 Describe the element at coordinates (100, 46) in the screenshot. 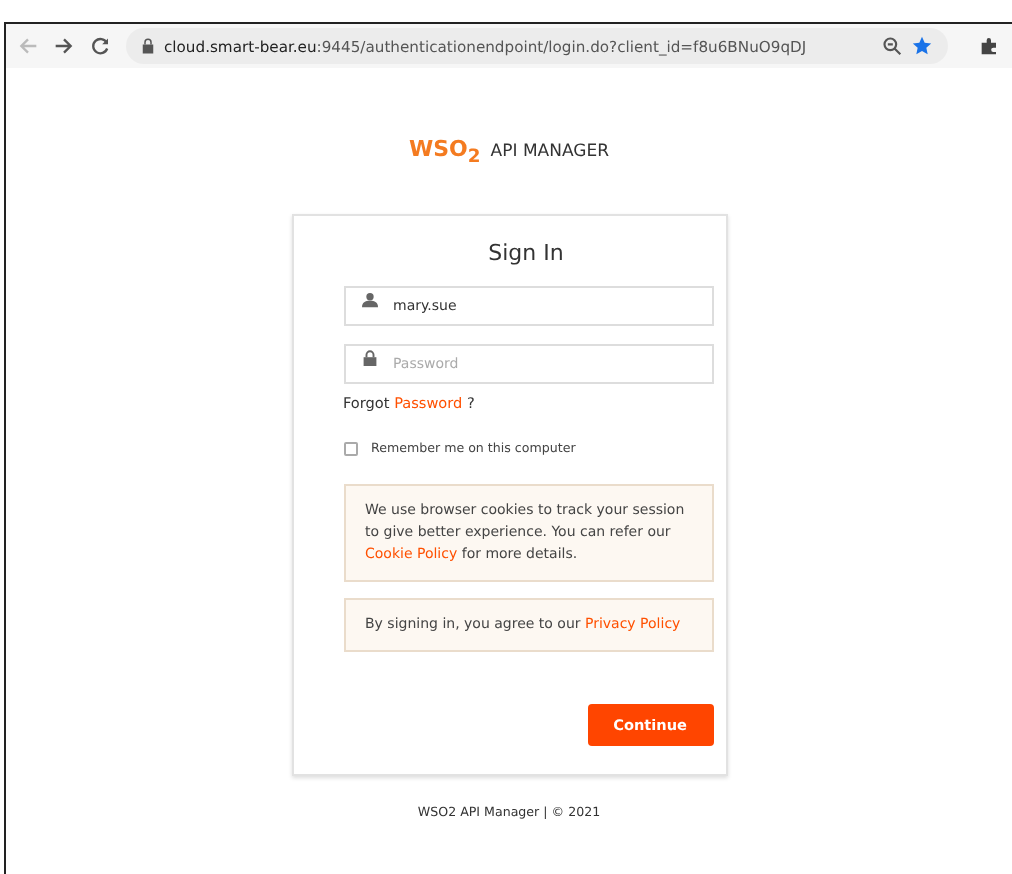

I see `reload-icon` at that location.